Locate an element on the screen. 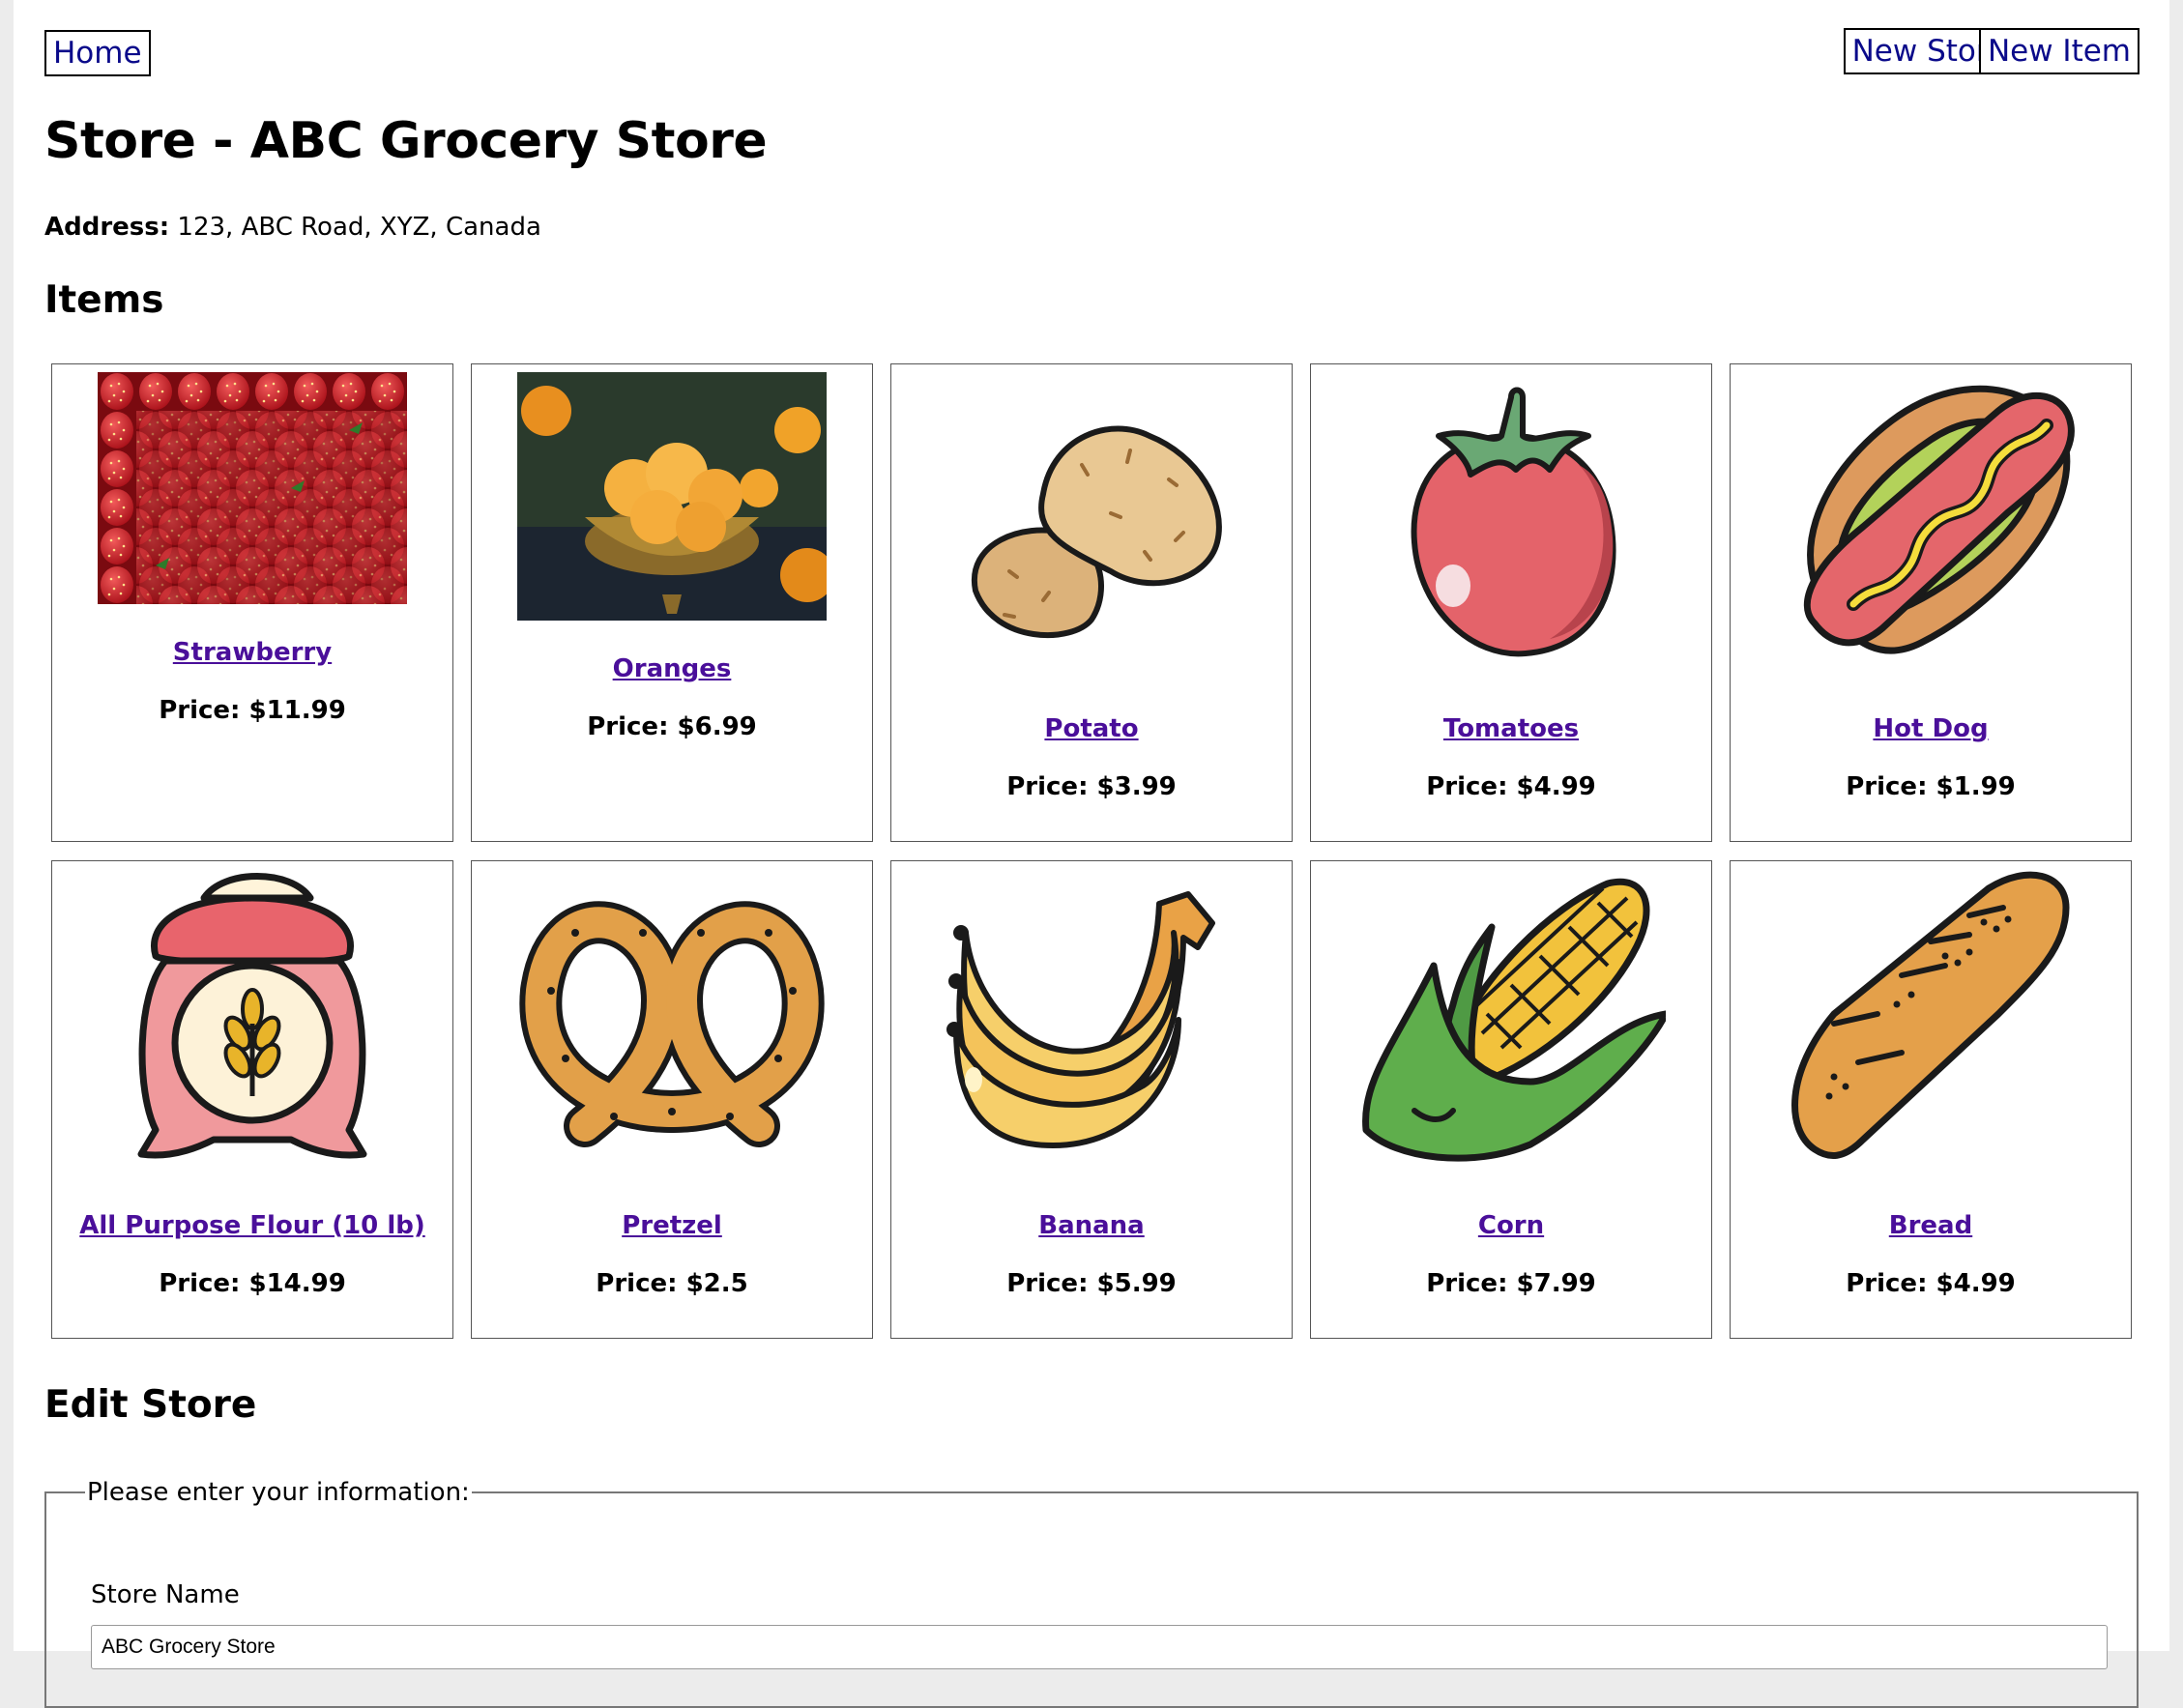 The height and width of the screenshot is (1708, 2183). item-card-pretzel: Pretzel Price: $2.5 is located at coordinates (672, 1099).